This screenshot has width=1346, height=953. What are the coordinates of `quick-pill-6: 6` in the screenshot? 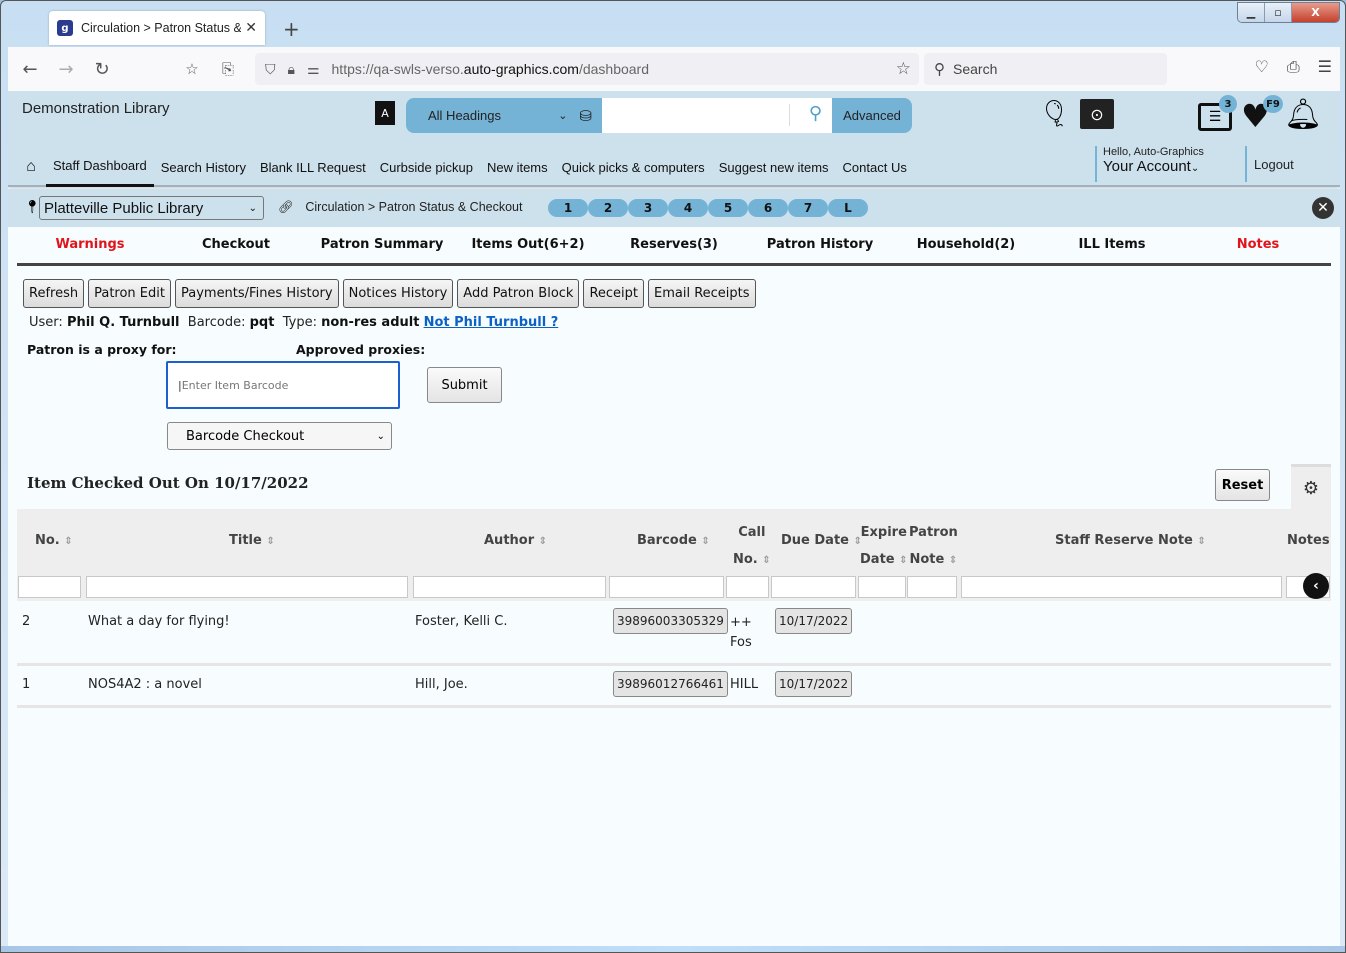 It's located at (768, 208).